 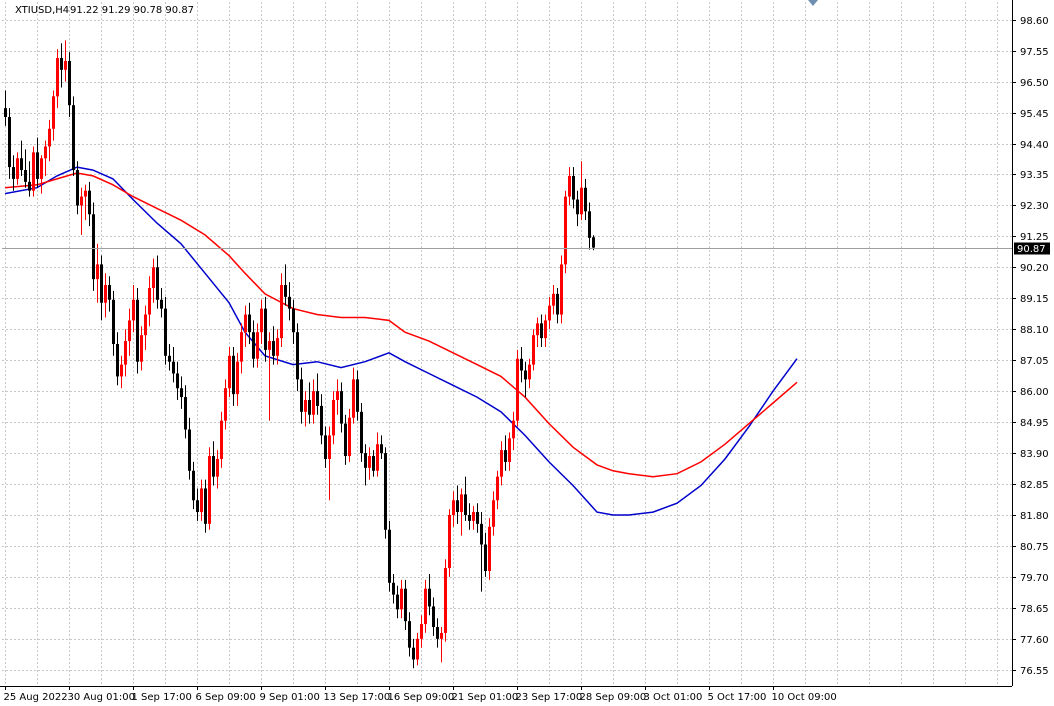 What do you see at coordinates (162, 697) in the screenshot?
I see `x-tick-label: 1 Sep 17:00` at bounding box center [162, 697].